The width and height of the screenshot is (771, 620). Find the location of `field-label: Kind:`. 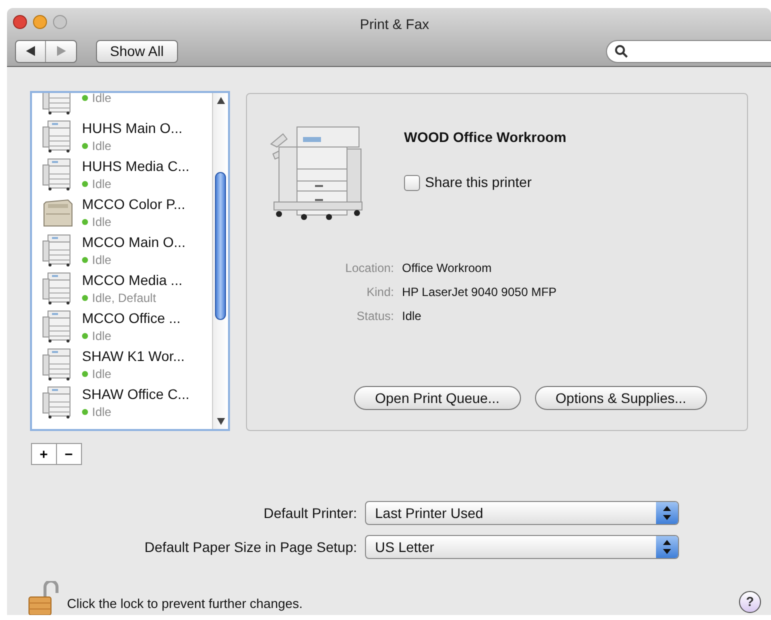

field-label: Kind: is located at coordinates (380, 292).